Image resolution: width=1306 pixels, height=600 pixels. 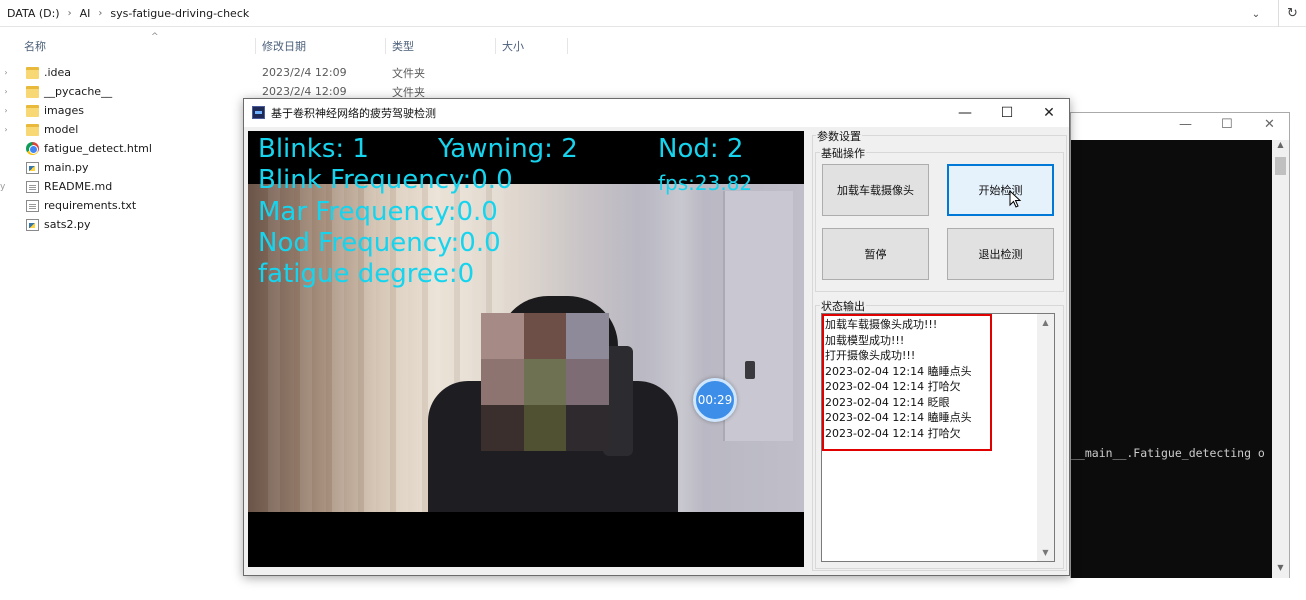 I want to click on breadcrumb-item-drive: DATA (D:), so click(x=33, y=13).